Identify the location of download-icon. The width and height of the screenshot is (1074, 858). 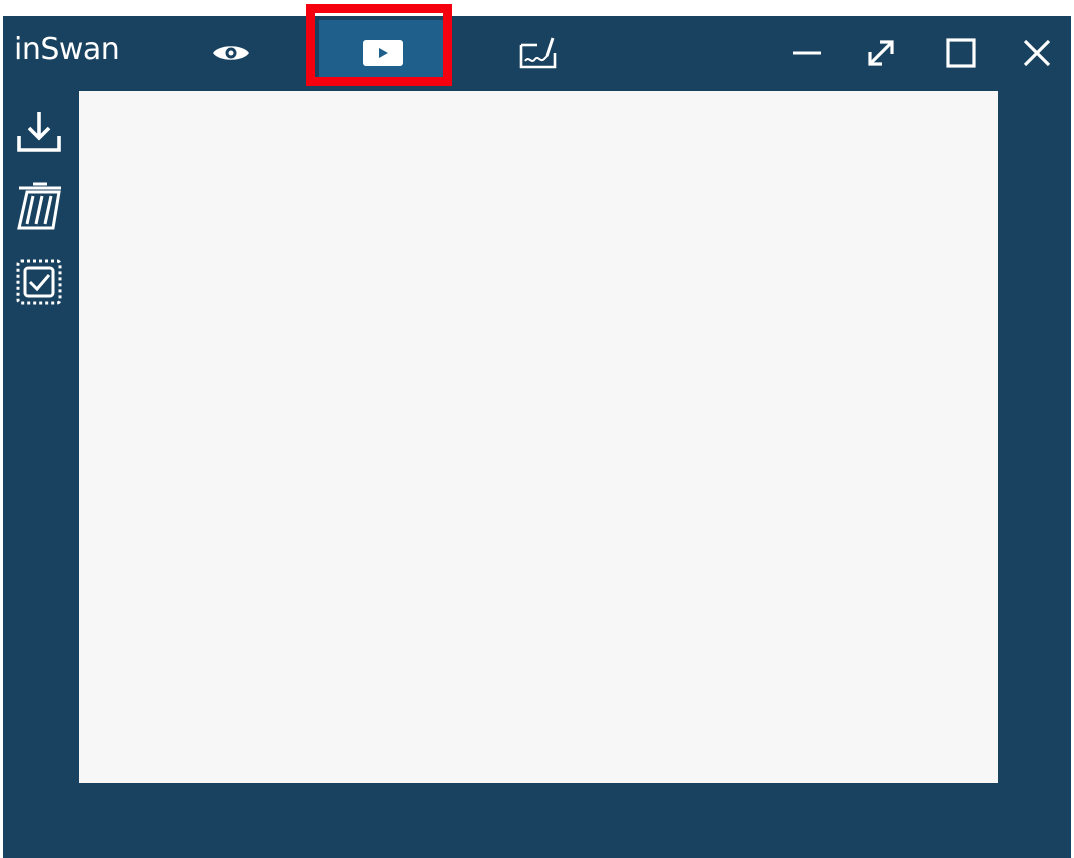
(39, 132).